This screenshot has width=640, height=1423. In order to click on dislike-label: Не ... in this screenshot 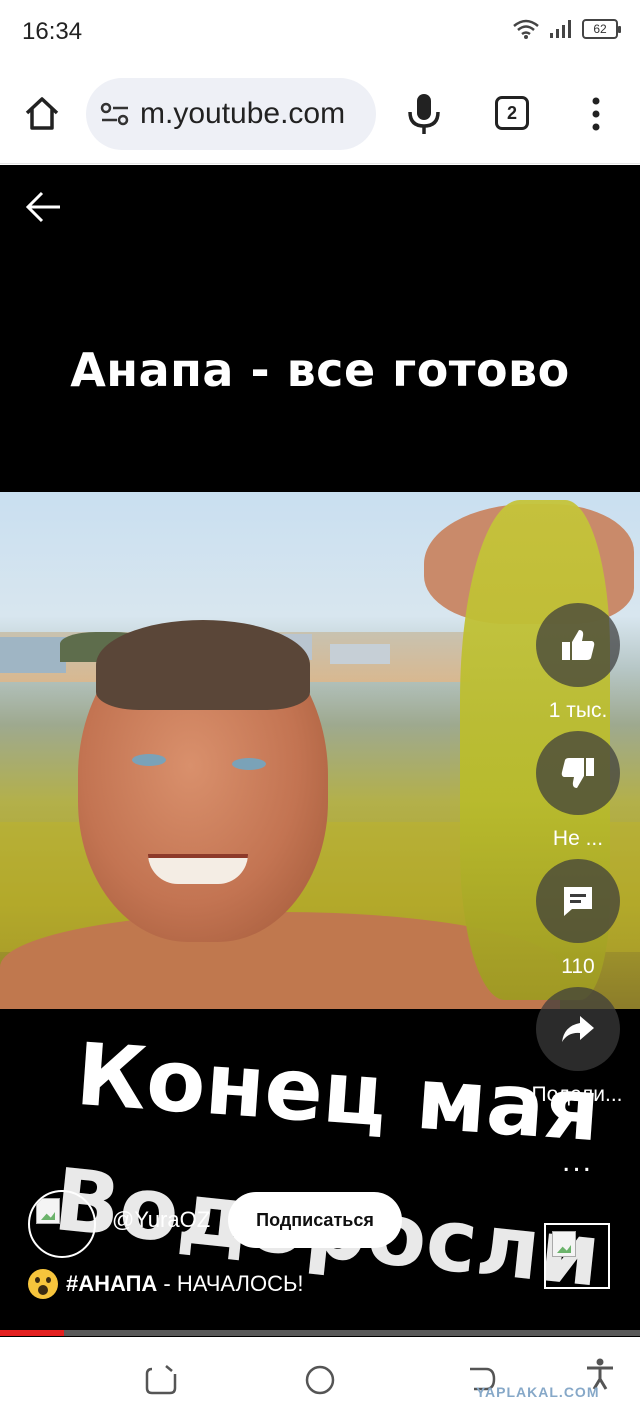, I will do `click(578, 838)`.